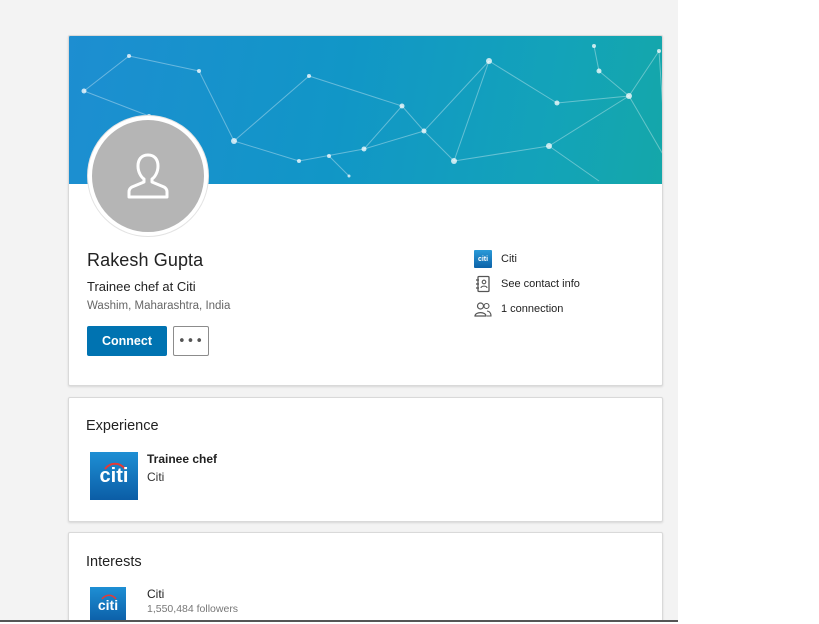  What do you see at coordinates (145, 260) in the screenshot?
I see `profile-name: Rakesh Gupta` at bounding box center [145, 260].